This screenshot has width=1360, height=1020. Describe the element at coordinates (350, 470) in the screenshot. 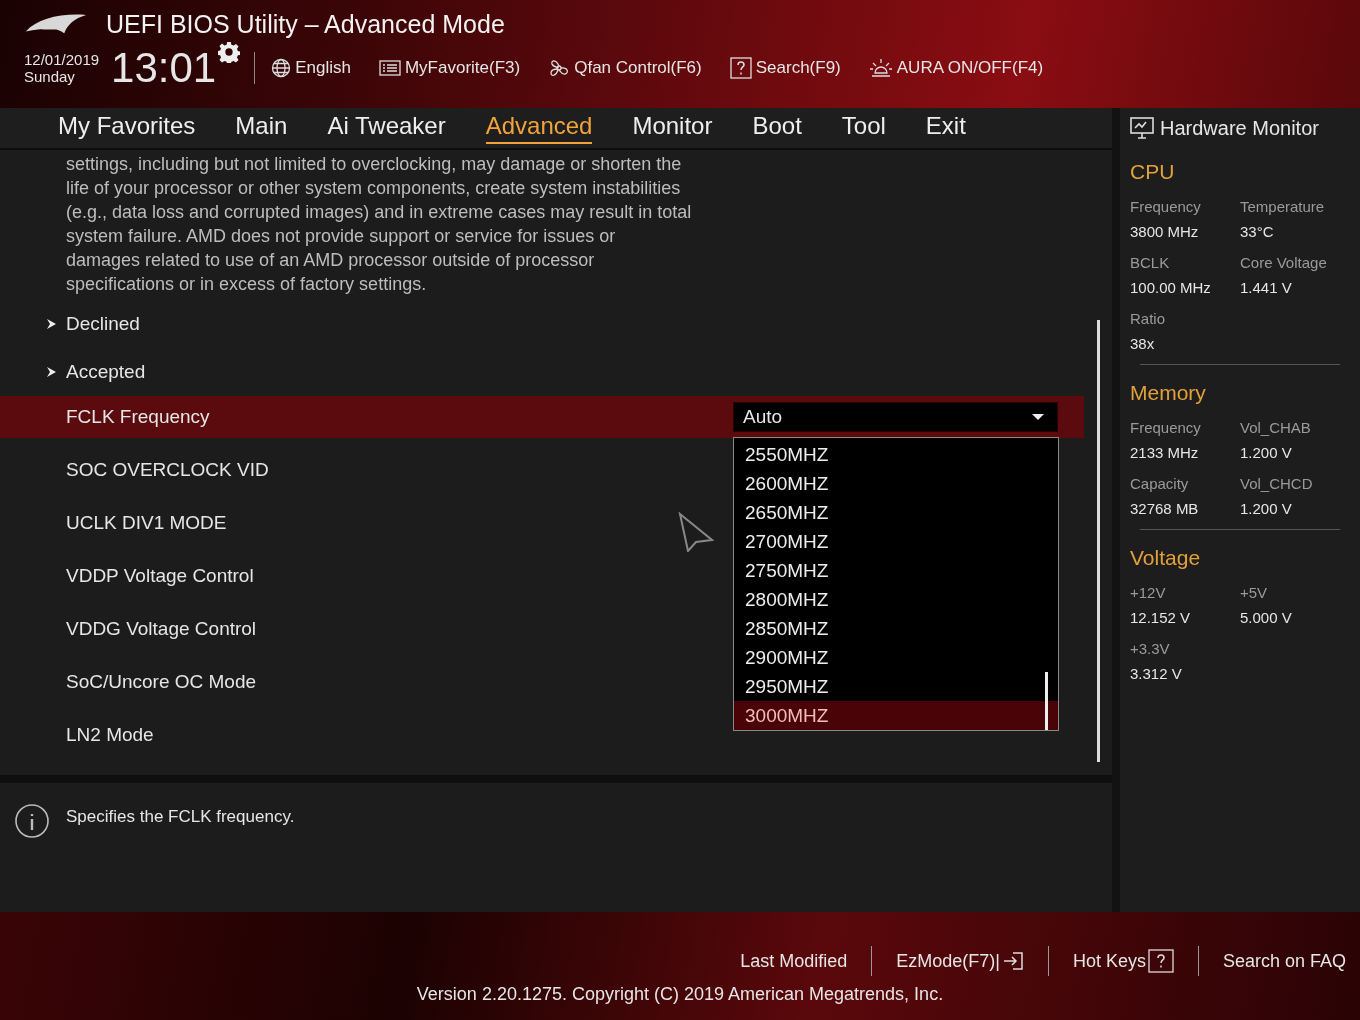

I see `setting-row: SOC OVERCLOCK VID` at that location.